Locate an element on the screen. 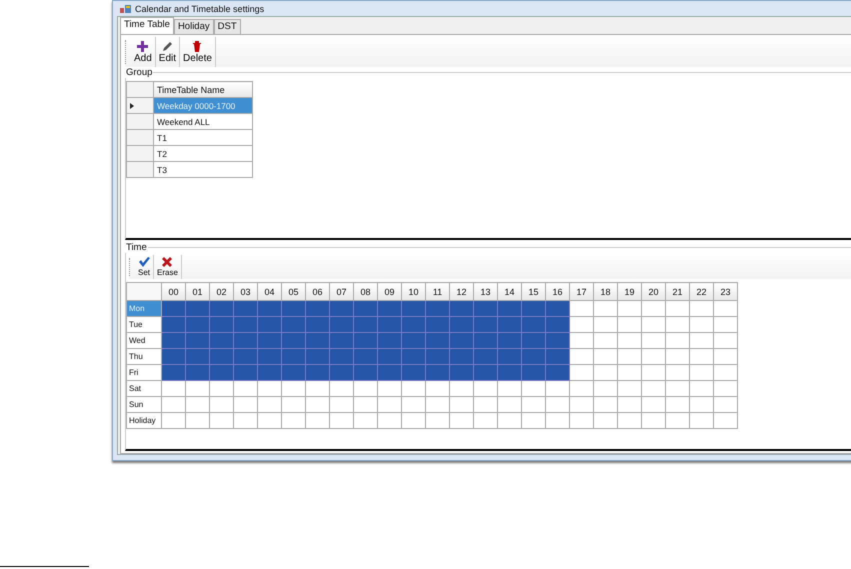 This screenshot has width=851, height=569. tab: Time Table is located at coordinates (147, 25).